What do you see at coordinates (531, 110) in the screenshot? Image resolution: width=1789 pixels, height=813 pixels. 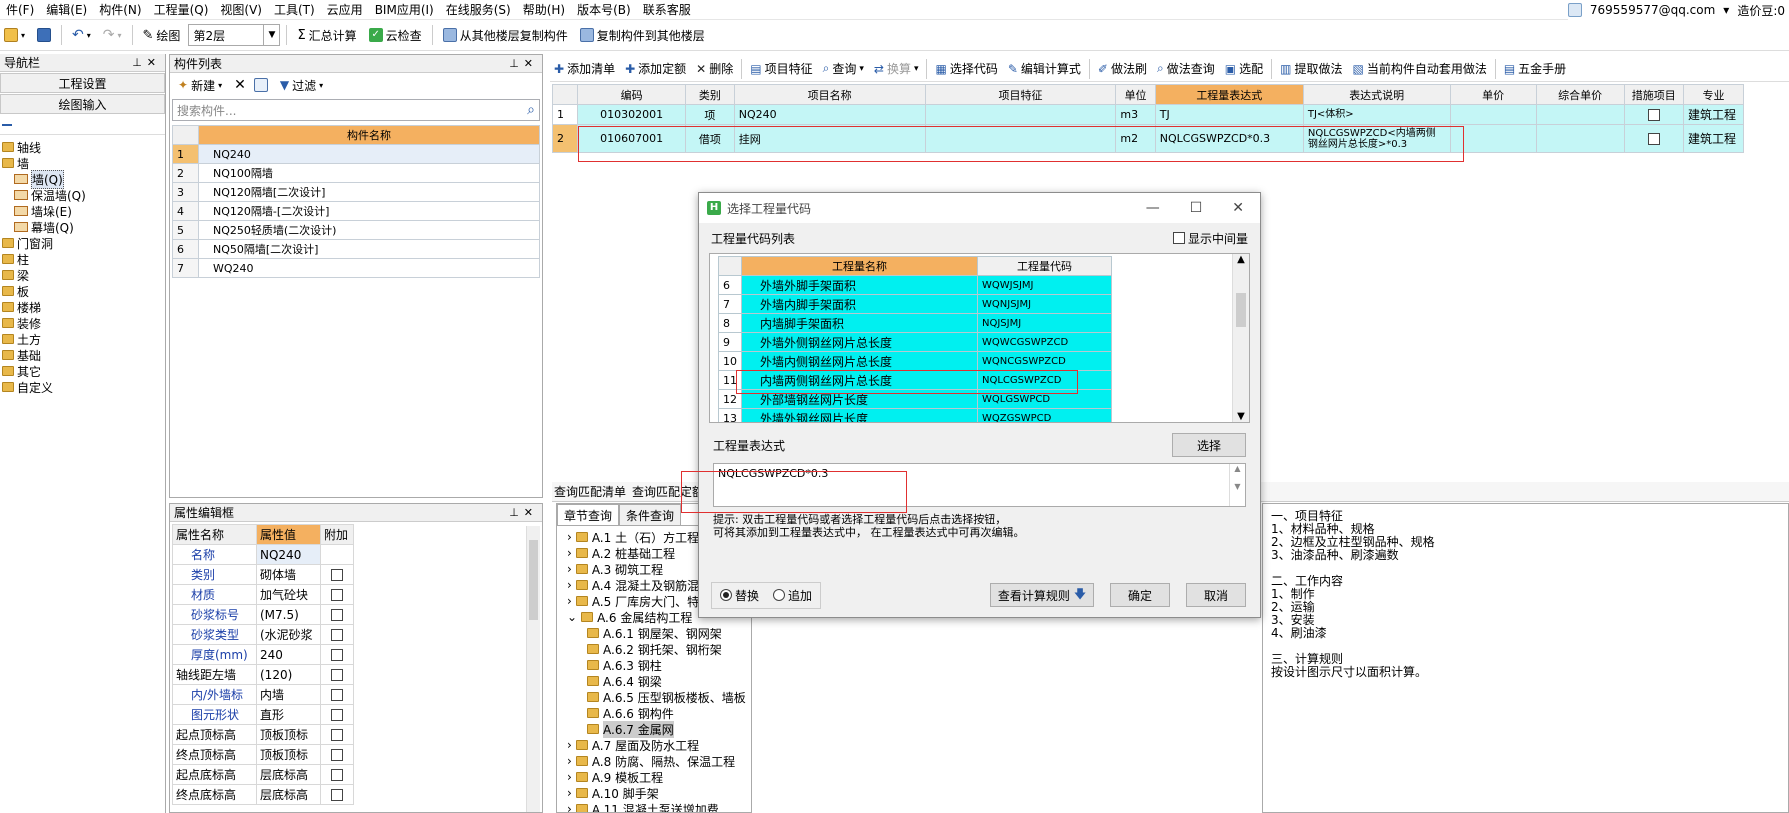 I see `search-icon: ⌕` at bounding box center [531, 110].